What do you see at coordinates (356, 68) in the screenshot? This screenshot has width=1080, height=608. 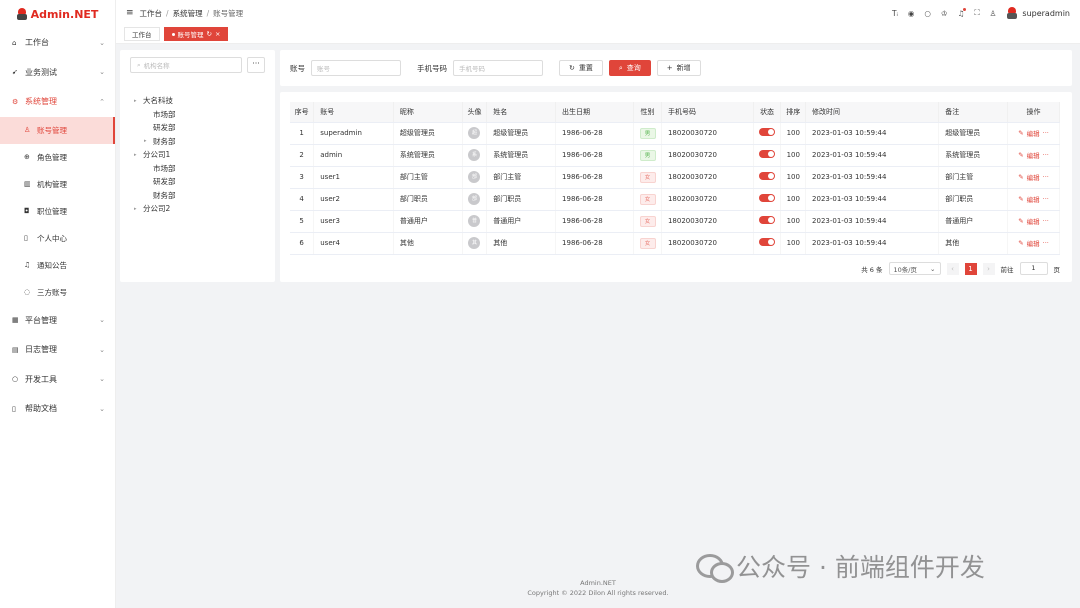 I see `account-input: 账号` at bounding box center [356, 68].